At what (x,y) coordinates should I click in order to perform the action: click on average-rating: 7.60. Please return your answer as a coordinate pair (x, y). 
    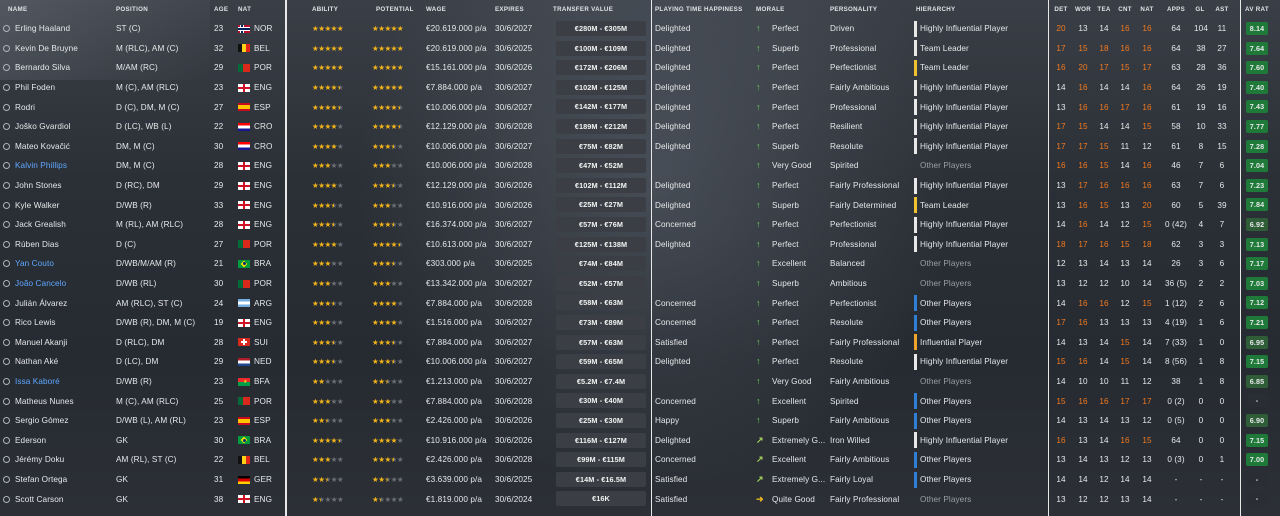
    Looking at the image, I should click on (1257, 68).